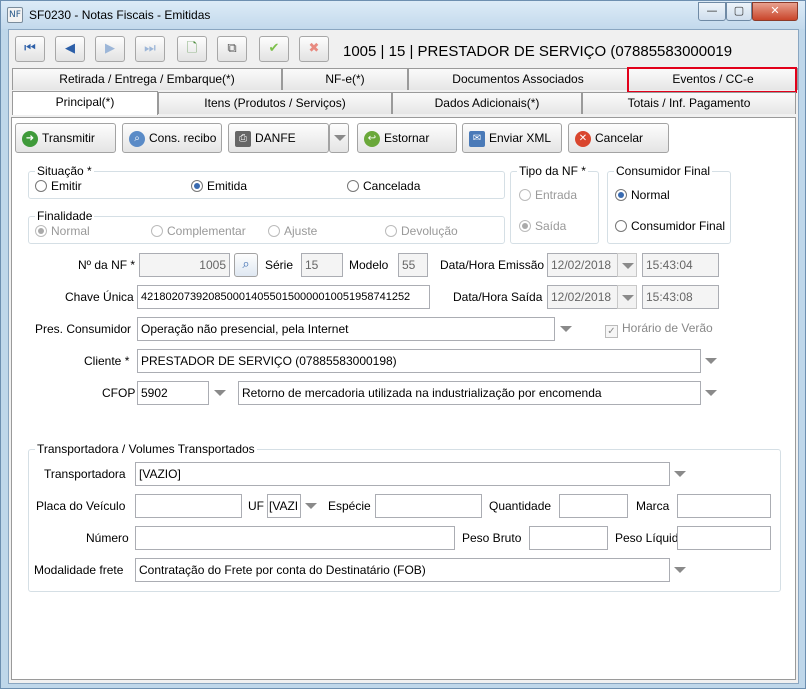 The image size is (806, 689). Describe the element at coordinates (30, 49) in the screenshot. I see `first-record-icon: ⏮` at that location.